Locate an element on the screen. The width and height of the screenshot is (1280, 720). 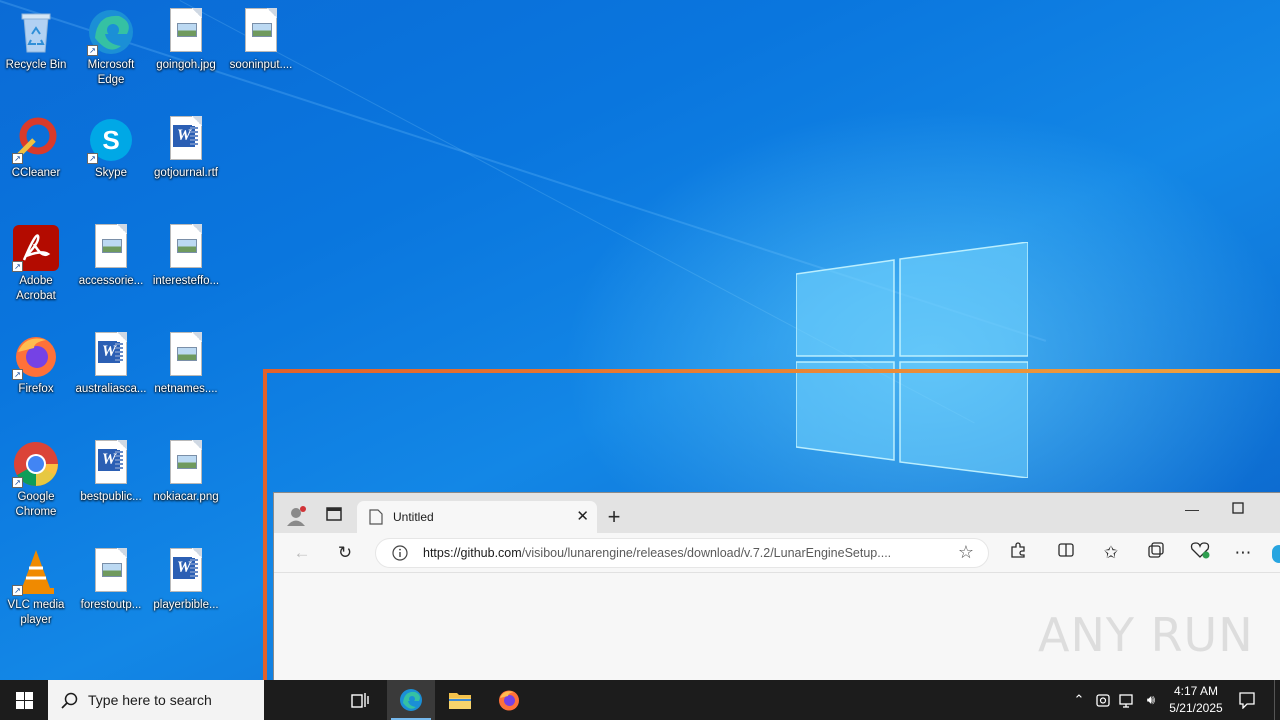
desktop-icon-label: gotjournal.rtf is located at coordinates (186, 173).